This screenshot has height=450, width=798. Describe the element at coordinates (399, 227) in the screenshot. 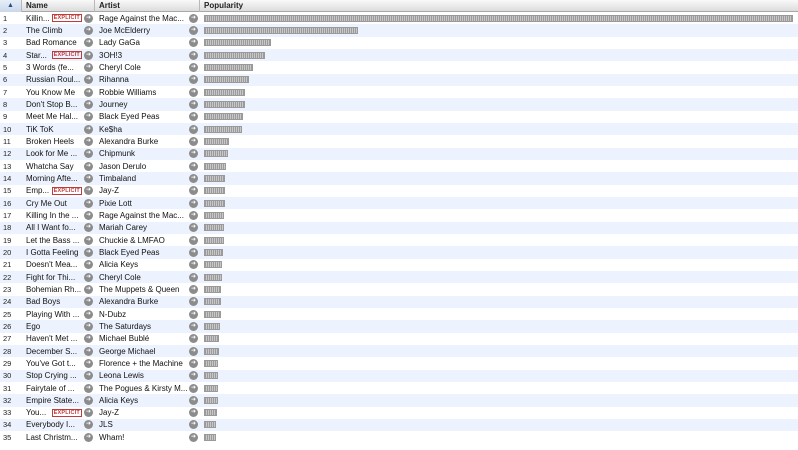

I see `table-row: 18 All I Want fo... ➜ Mariah Carey ➜` at that location.